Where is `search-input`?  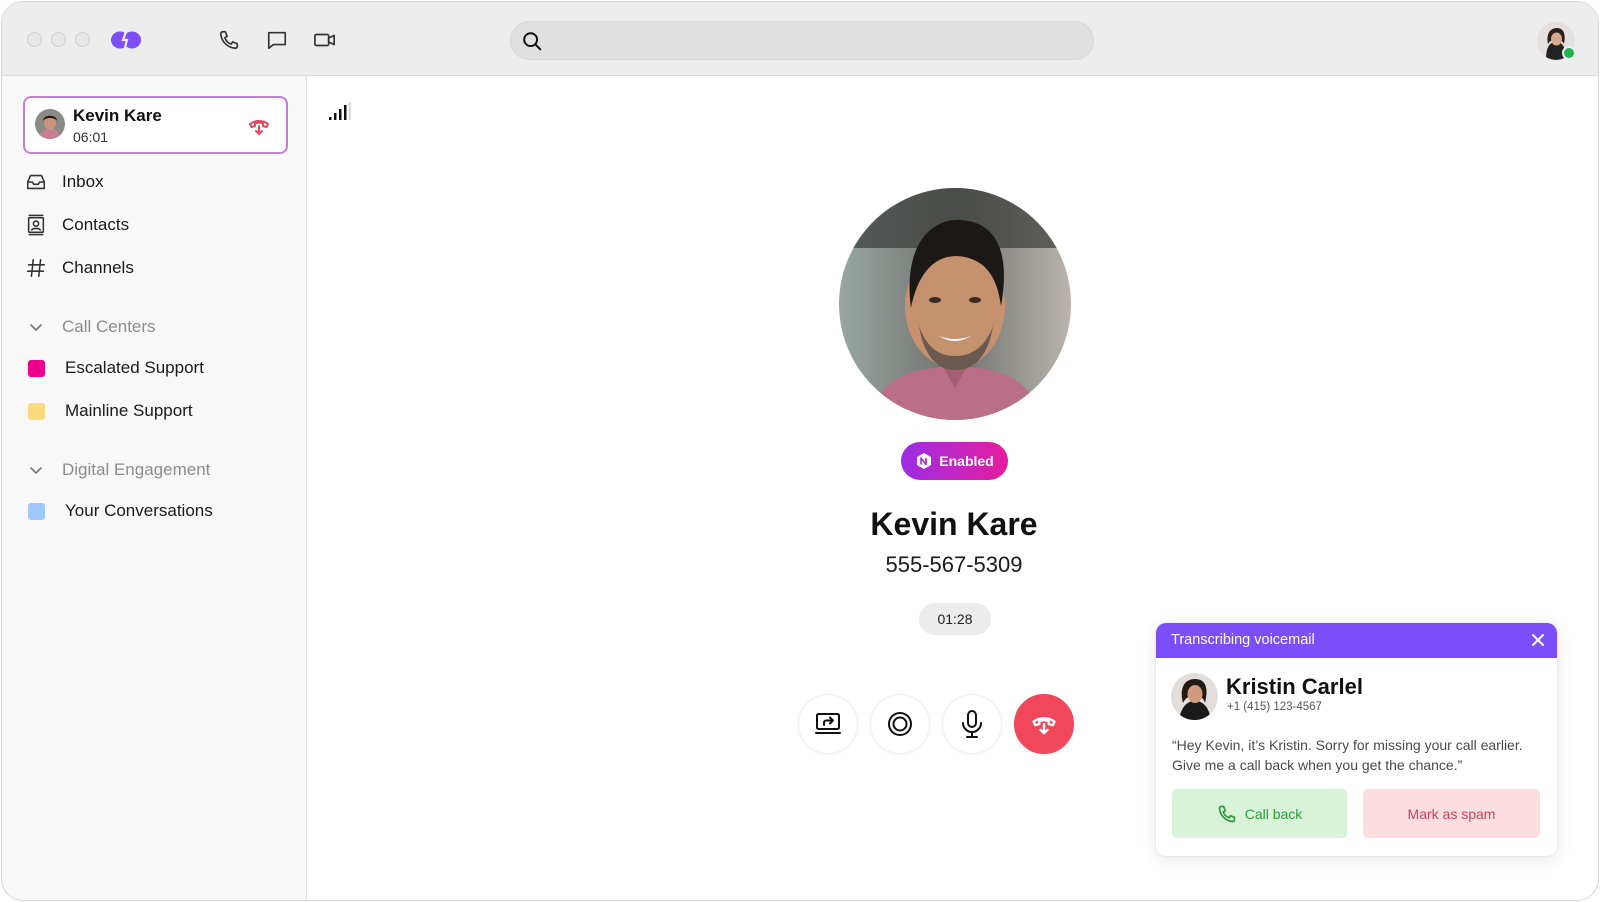 search-input is located at coordinates (816, 40).